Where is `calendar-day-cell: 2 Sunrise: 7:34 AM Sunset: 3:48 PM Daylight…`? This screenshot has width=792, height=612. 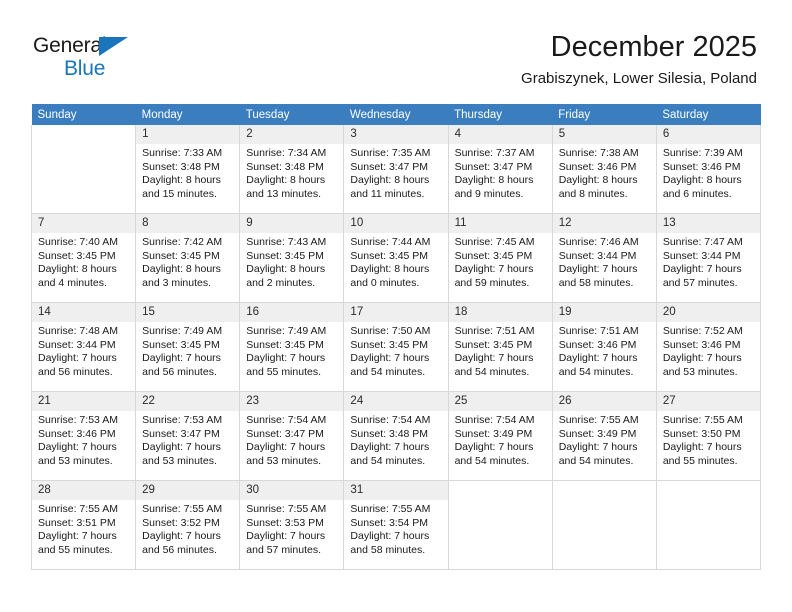
calendar-day-cell: 2 Sunrise: 7:34 AM Sunset: 3:48 PM Daylight… is located at coordinates (292, 169).